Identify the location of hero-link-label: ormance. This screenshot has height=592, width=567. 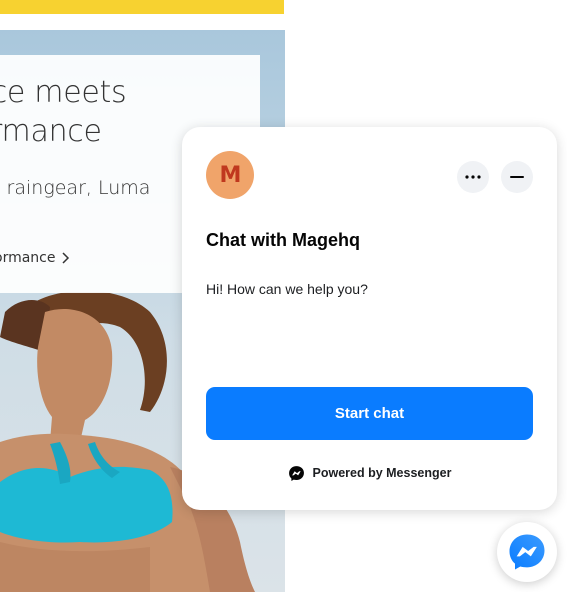
(28, 258).